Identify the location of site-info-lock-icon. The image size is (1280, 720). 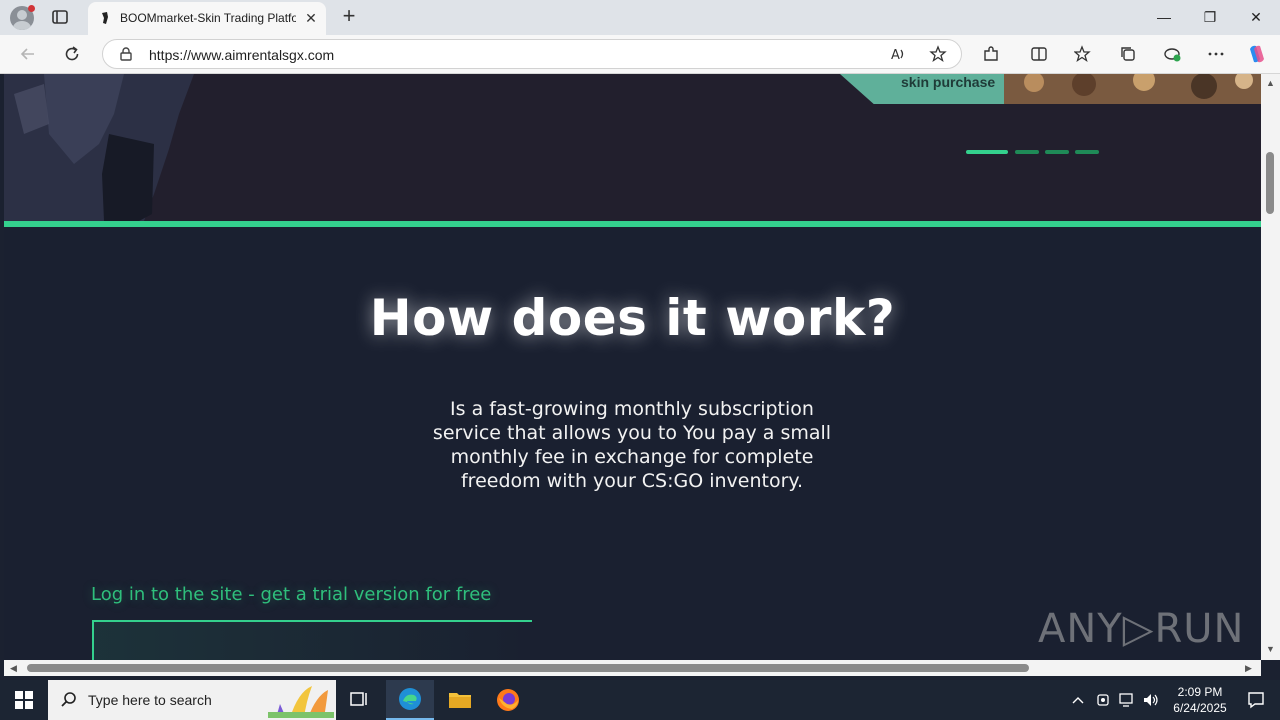
(126, 54).